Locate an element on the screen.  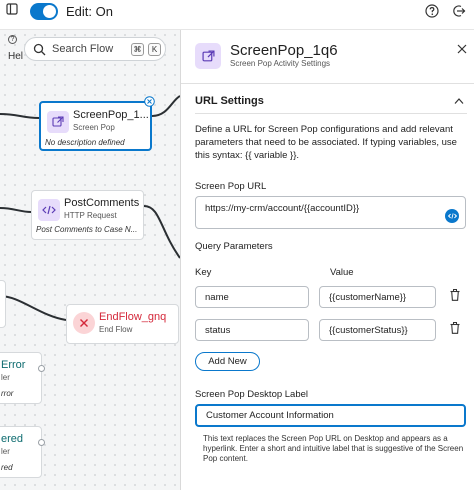
toggle-knob is located at coordinates (49, 11).